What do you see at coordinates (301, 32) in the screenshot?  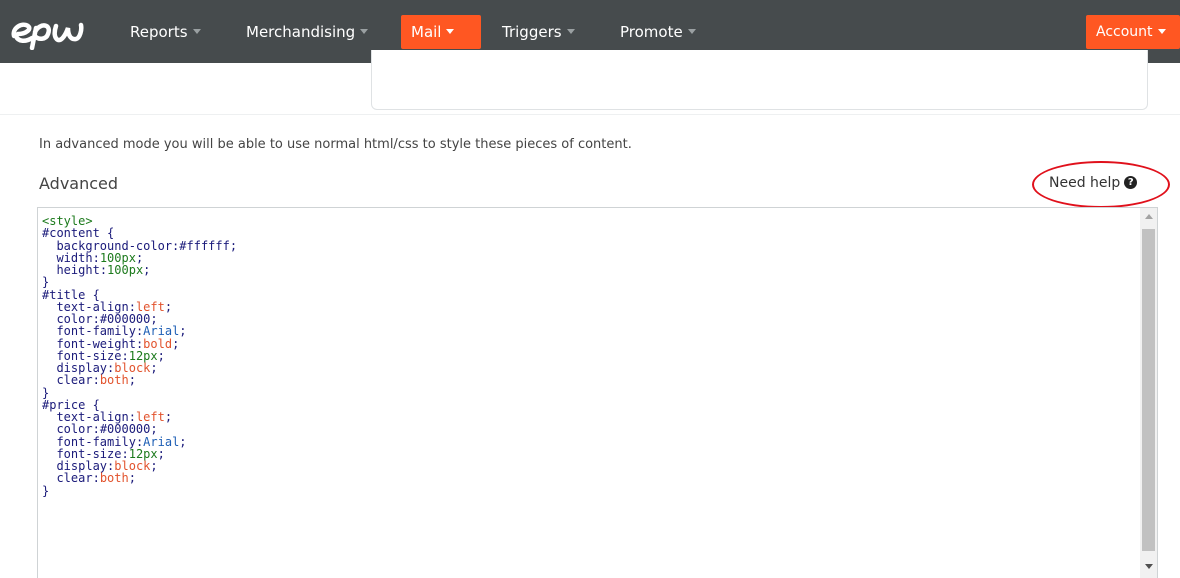 I see `nav-merchandising-label: Merchandising` at bounding box center [301, 32].